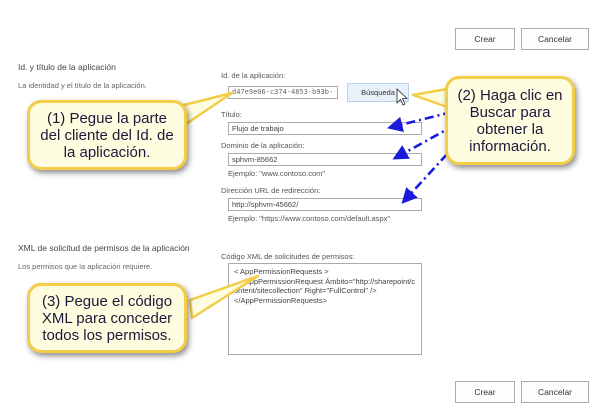  I want to click on domain-label: Dominio de la aplicación:, so click(263, 145).